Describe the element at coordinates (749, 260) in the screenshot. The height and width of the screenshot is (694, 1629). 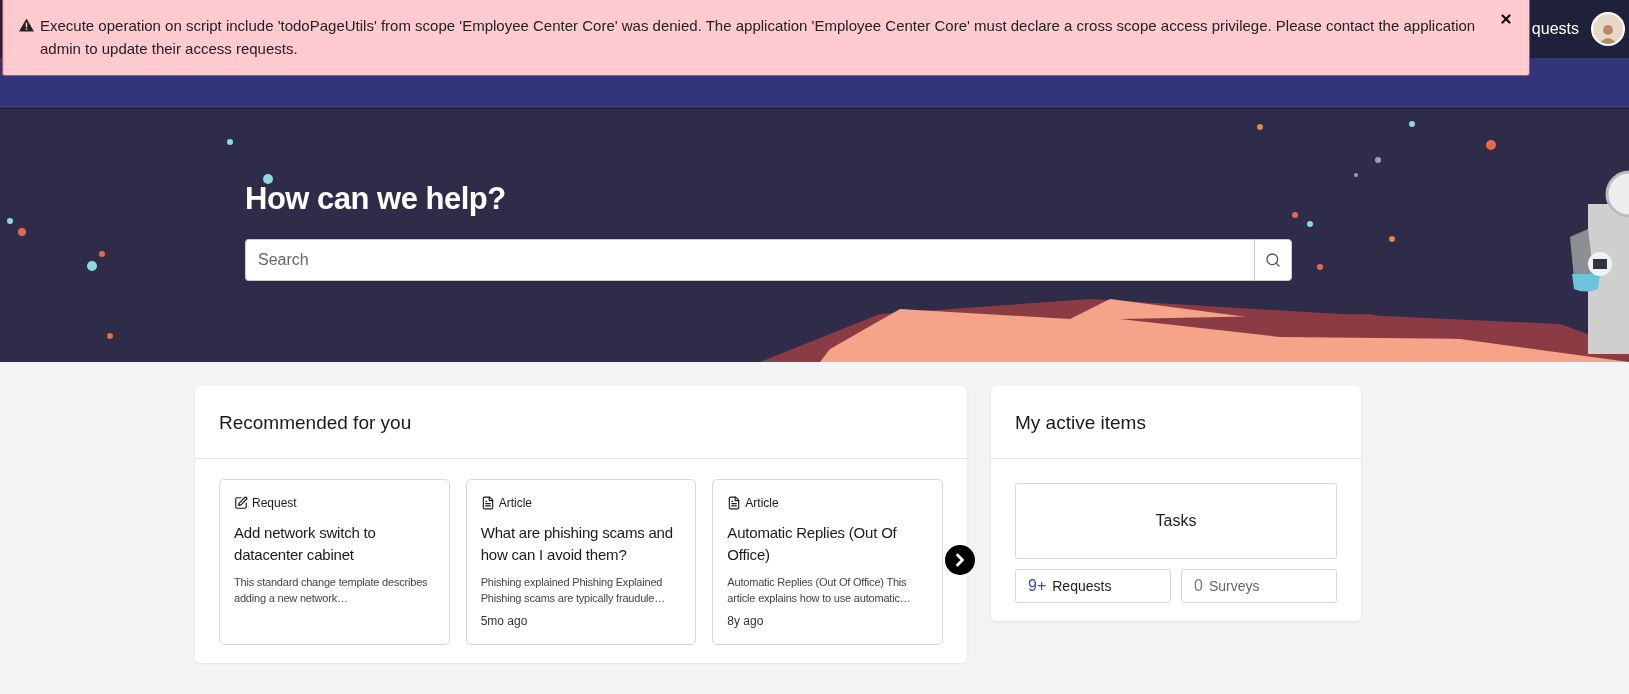
I see `search-field: Search` at that location.